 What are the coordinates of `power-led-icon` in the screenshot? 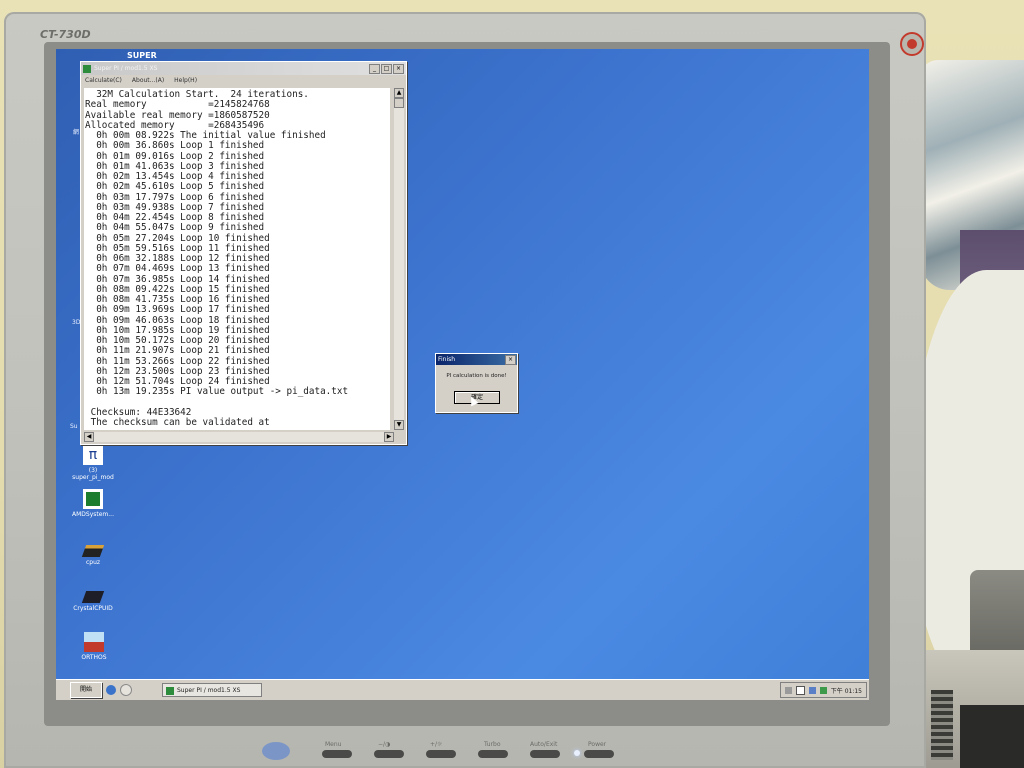 It's located at (577, 753).